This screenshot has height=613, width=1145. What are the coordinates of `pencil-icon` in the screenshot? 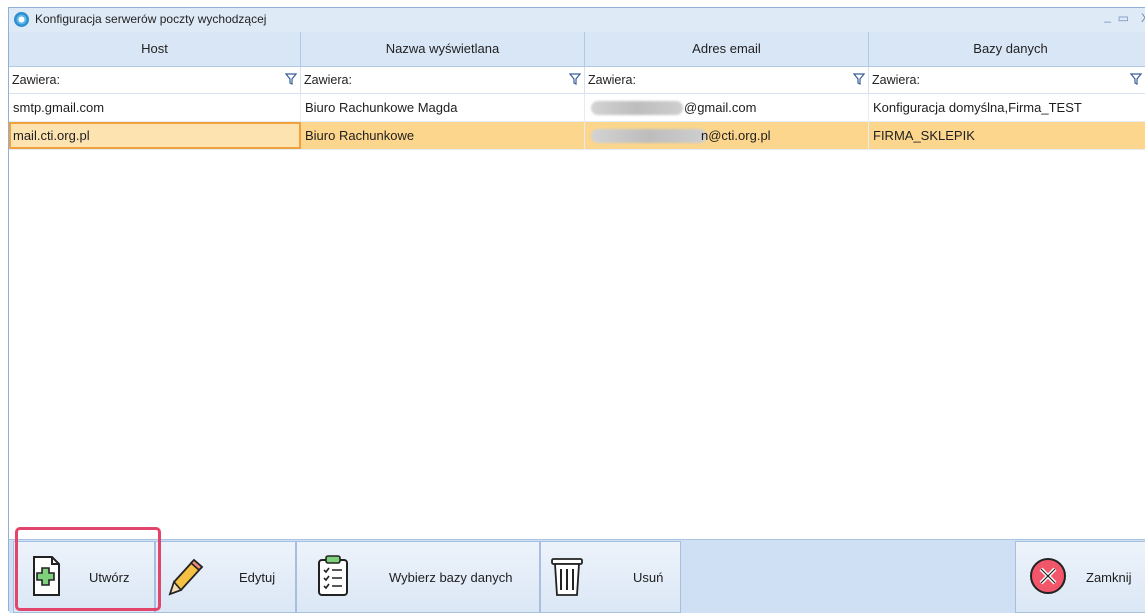 It's located at (186, 577).